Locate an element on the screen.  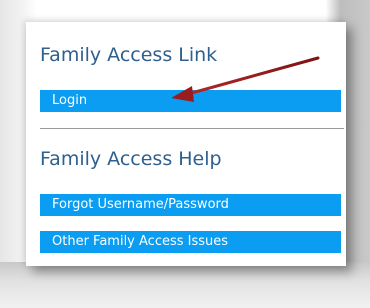
other-family-access-issues-button: Other Family Access Issues is located at coordinates (190, 242).